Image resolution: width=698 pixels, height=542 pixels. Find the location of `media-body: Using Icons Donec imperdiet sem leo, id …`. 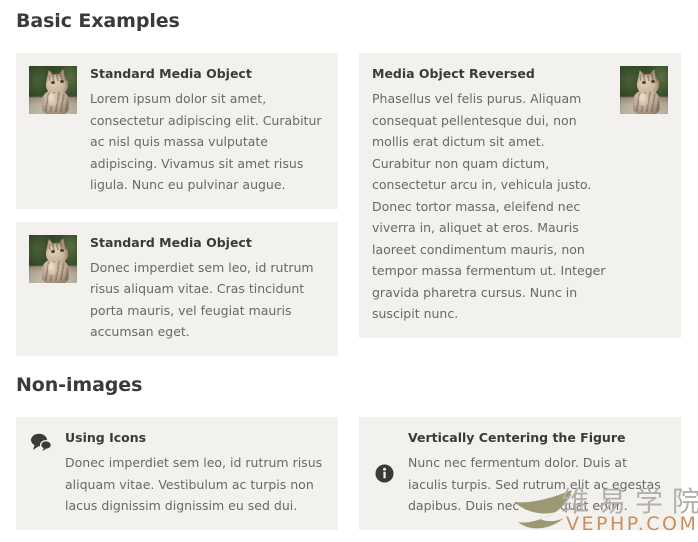

media-body: Using Icons Donec imperdiet sem leo, id … is located at coordinates (195, 473).